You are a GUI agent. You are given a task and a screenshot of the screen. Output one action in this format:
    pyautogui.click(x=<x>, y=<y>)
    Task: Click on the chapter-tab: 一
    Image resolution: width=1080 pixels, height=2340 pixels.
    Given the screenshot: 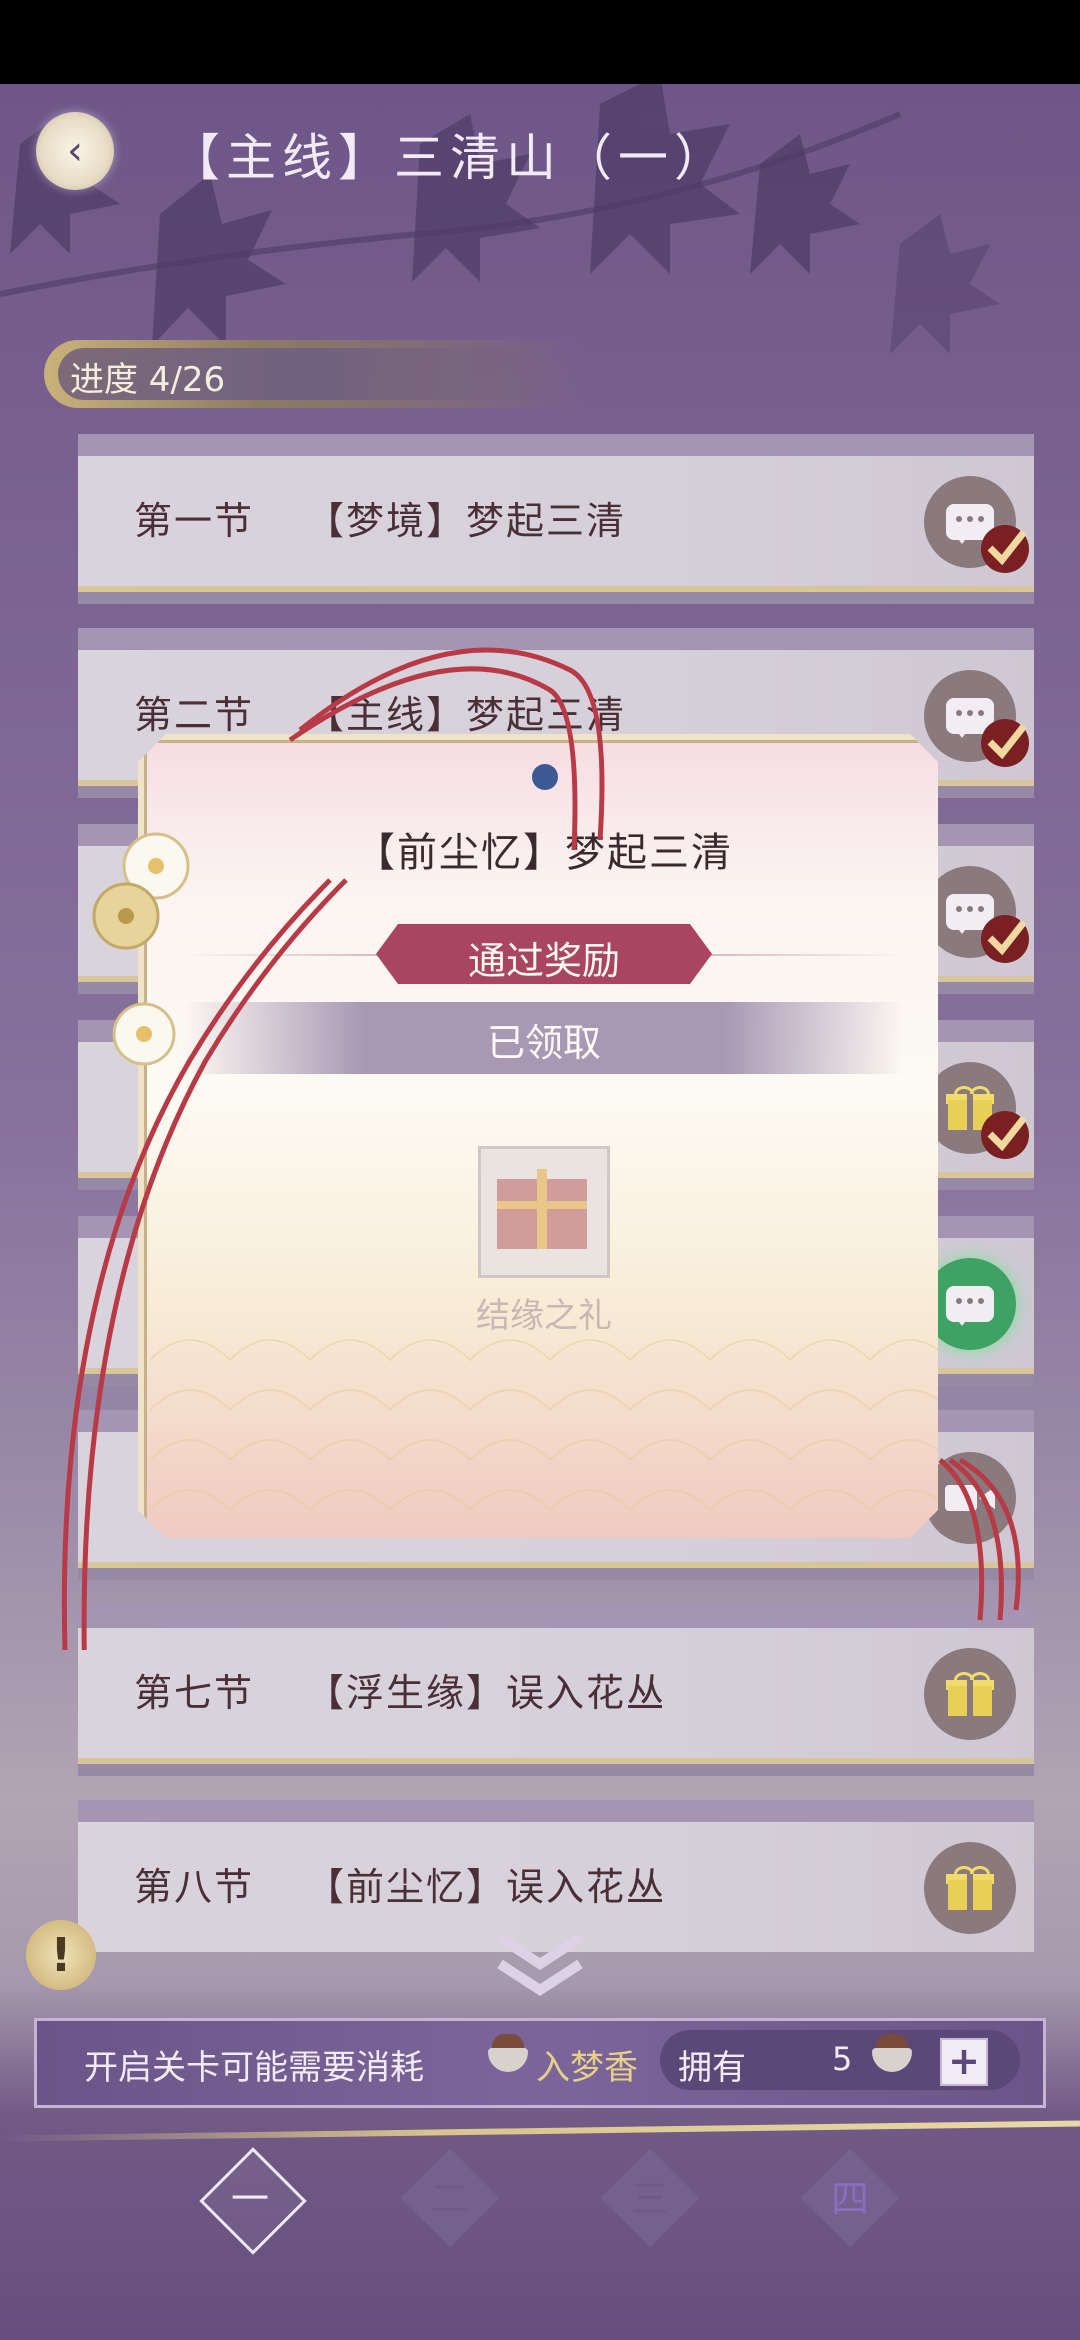 What is the action you would take?
    pyautogui.click(x=250, y=2195)
    